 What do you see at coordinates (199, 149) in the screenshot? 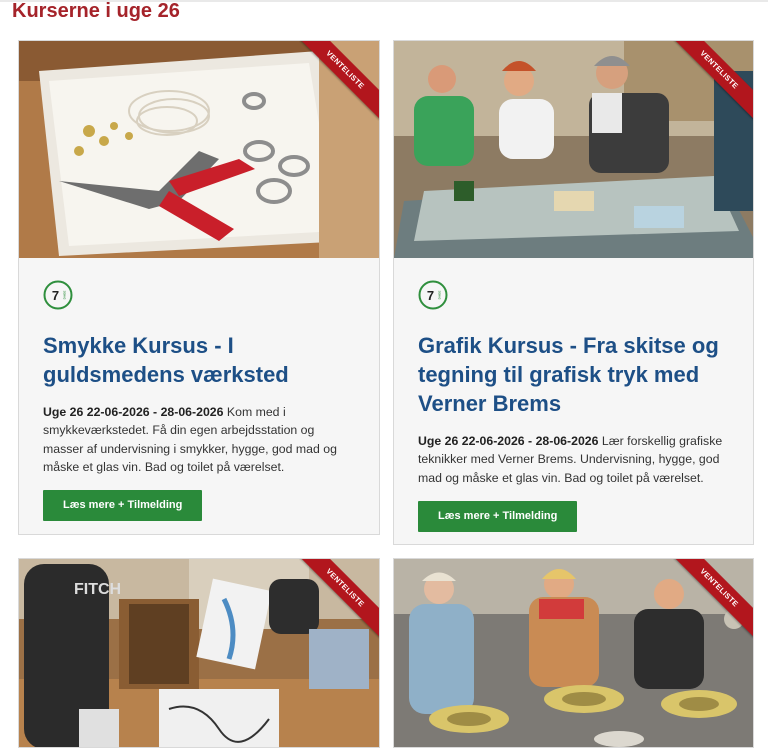
I see `card-image-jewelry: VENTELISTE` at bounding box center [199, 149].